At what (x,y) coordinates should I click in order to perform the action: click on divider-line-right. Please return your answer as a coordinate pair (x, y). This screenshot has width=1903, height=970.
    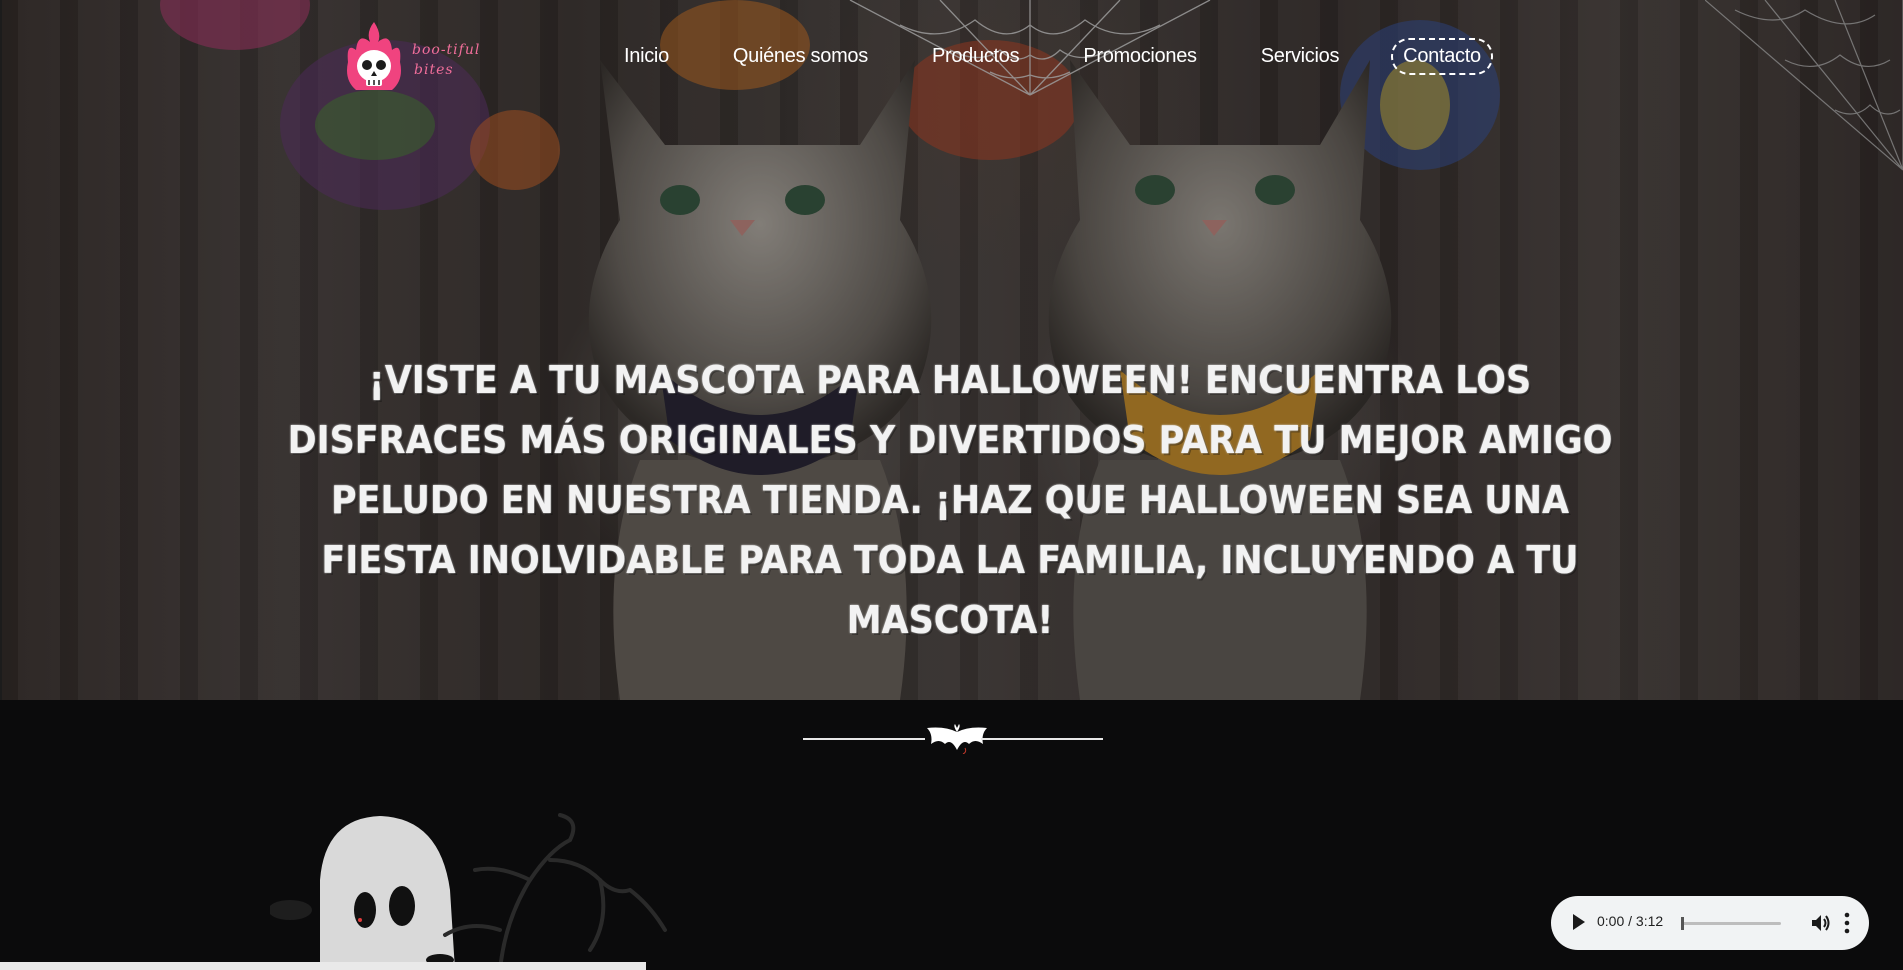
    Looking at the image, I should click on (1042, 739).